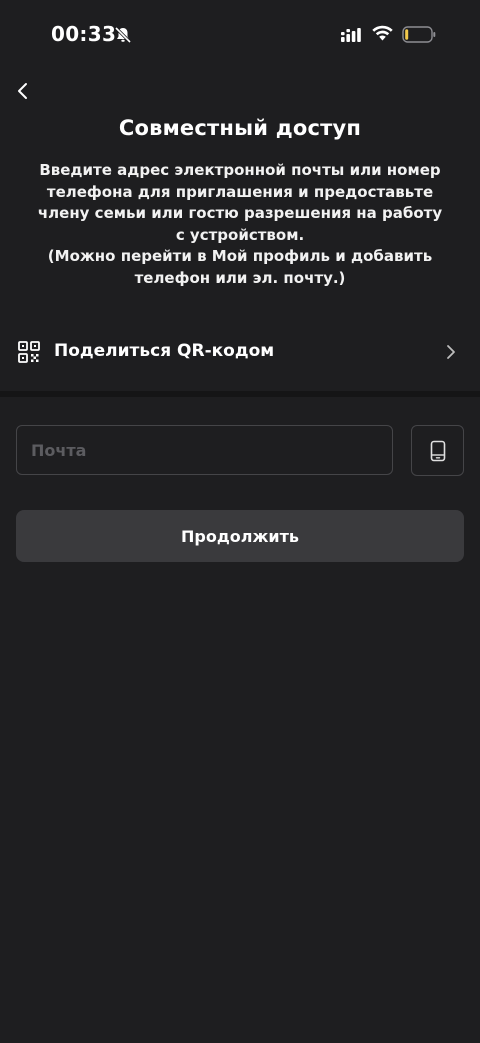 The height and width of the screenshot is (1043, 480). What do you see at coordinates (240, 191) in the screenshot?
I see `description-line: телефона для приглашения и предоставьте` at bounding box center [240, 191].